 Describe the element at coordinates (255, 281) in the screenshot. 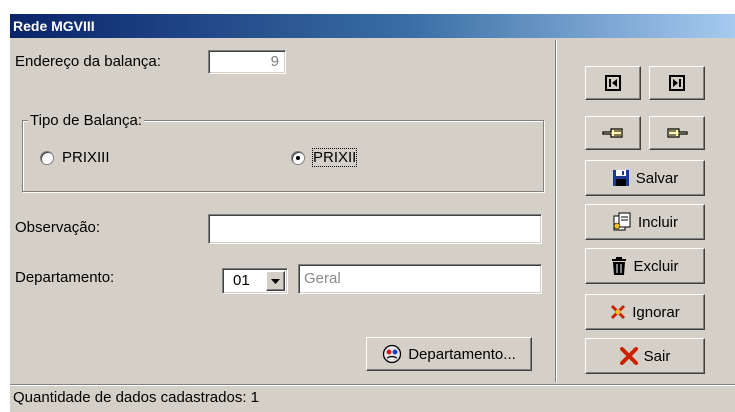

I see `departamento-code-select: 01` at that location.